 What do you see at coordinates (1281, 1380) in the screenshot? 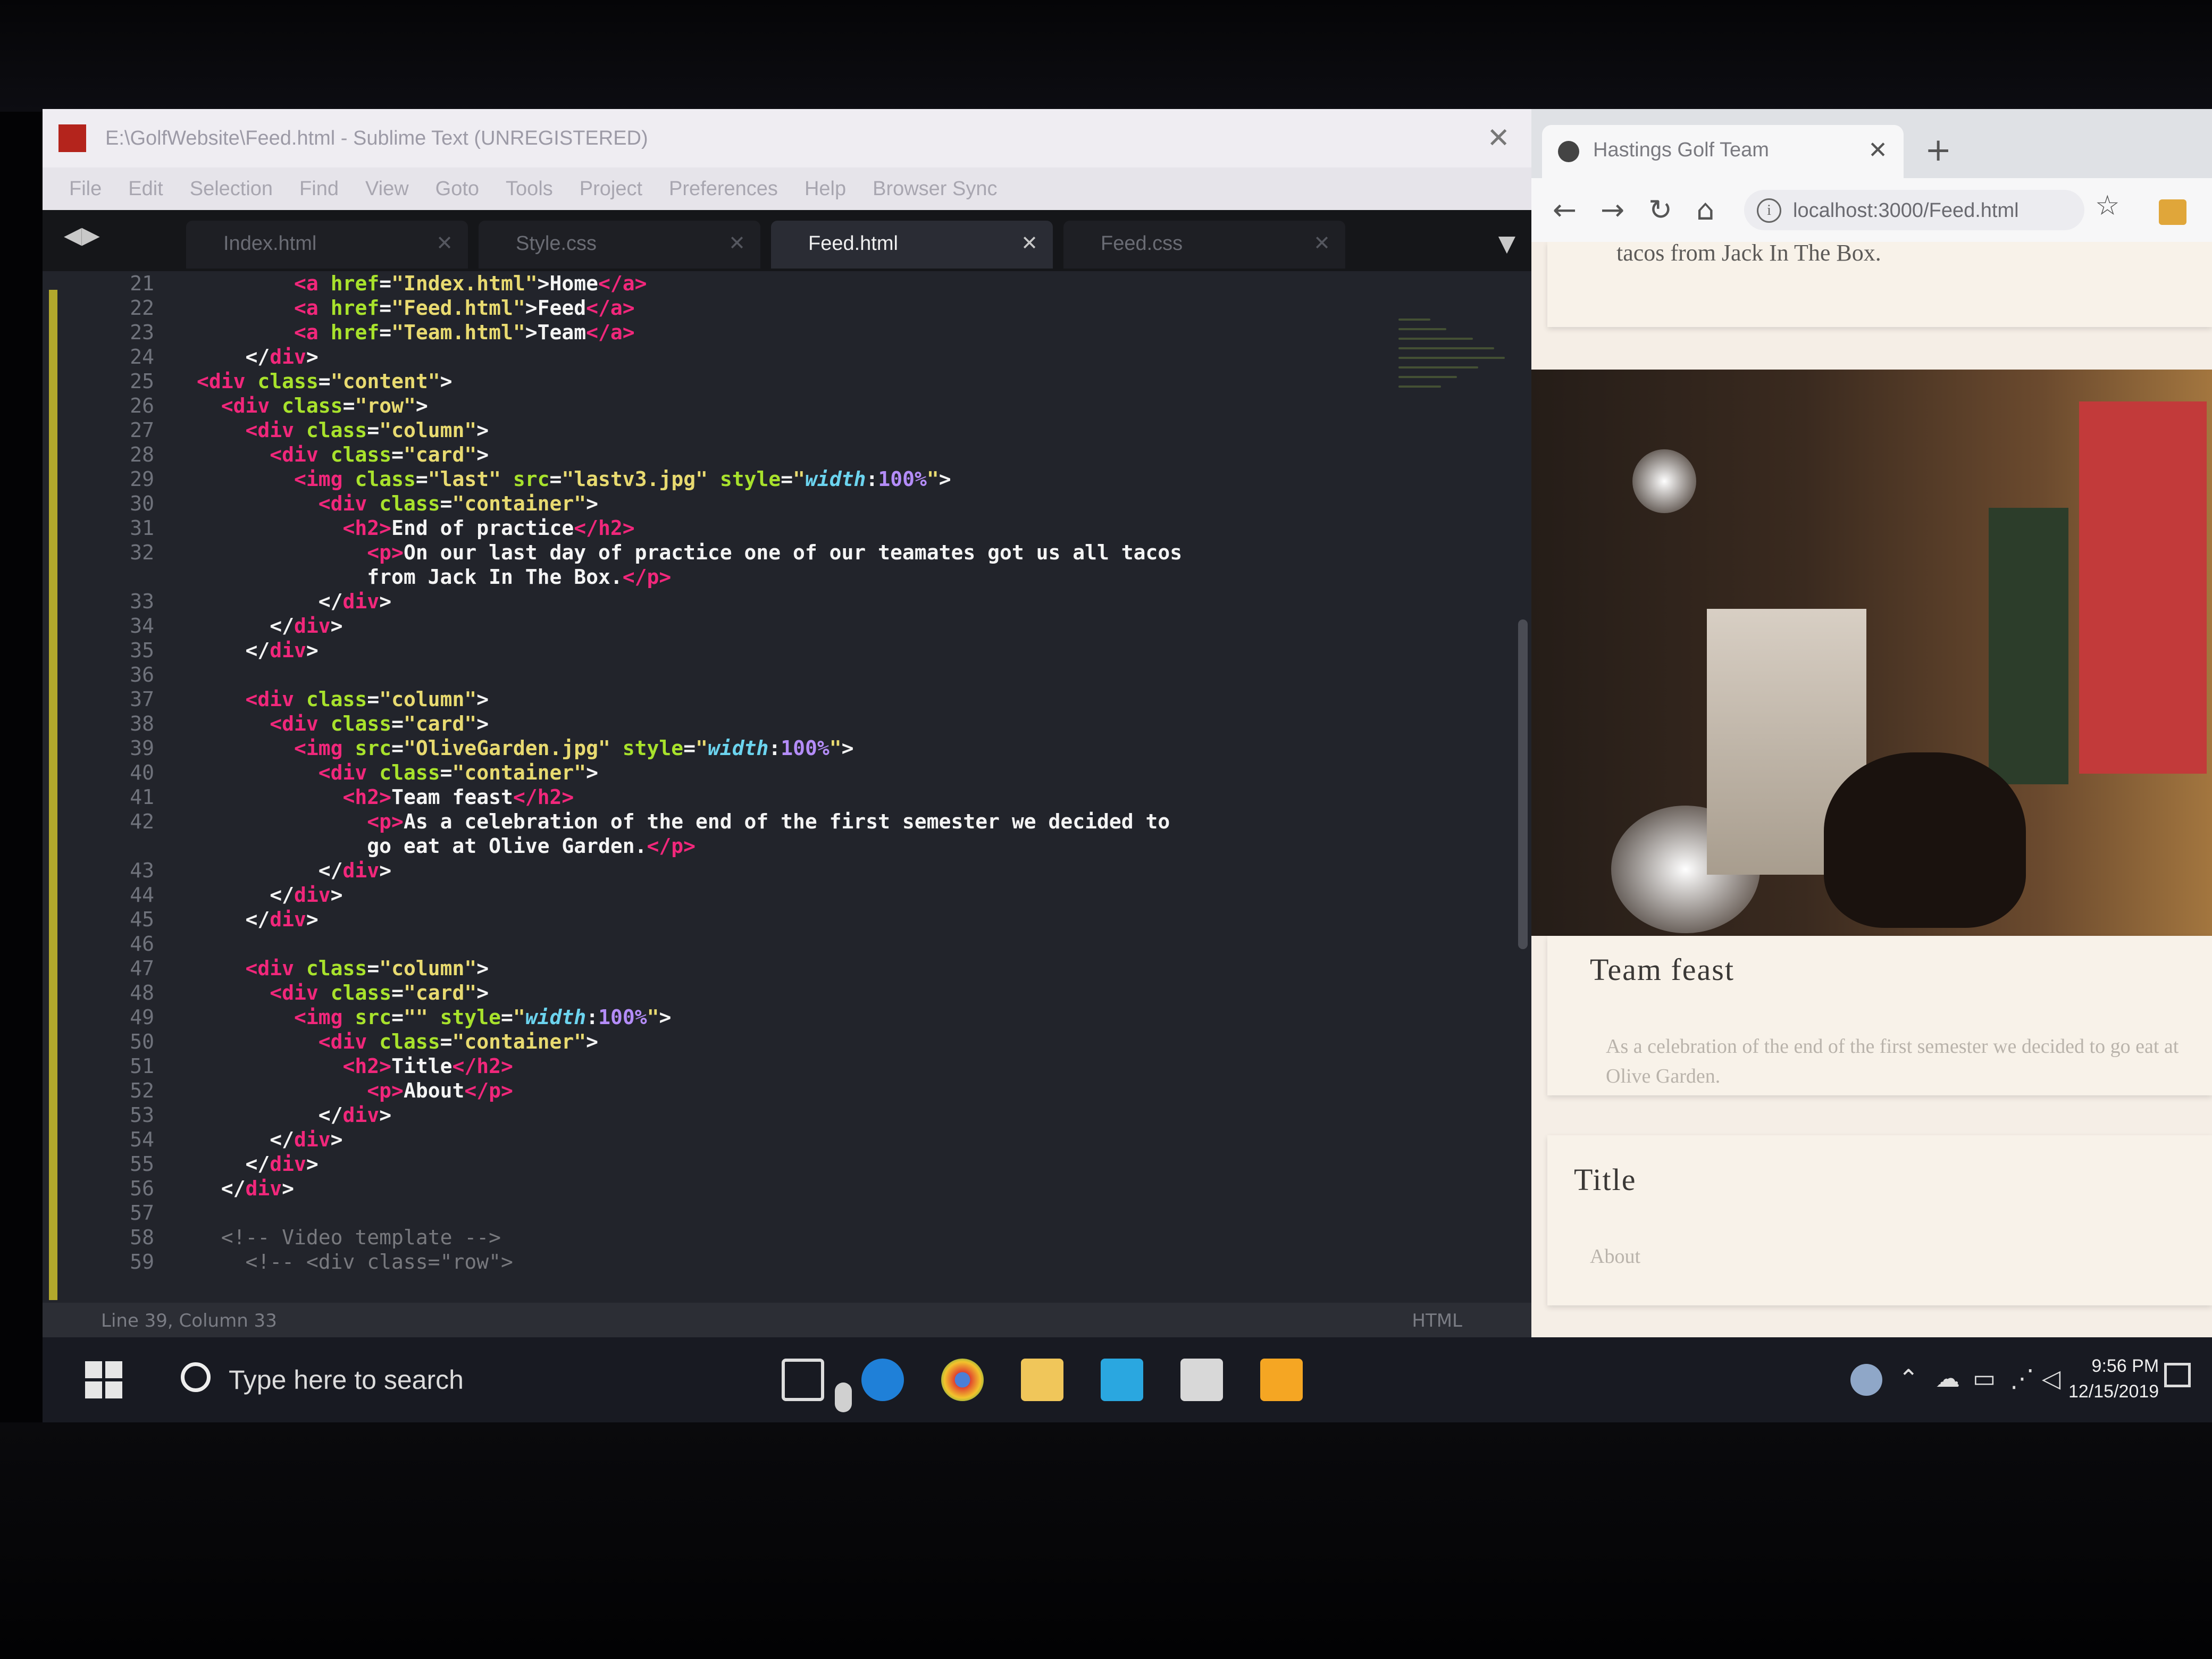
I see `sublime-taskbar-icon` at bounding box center [1281, 1380].